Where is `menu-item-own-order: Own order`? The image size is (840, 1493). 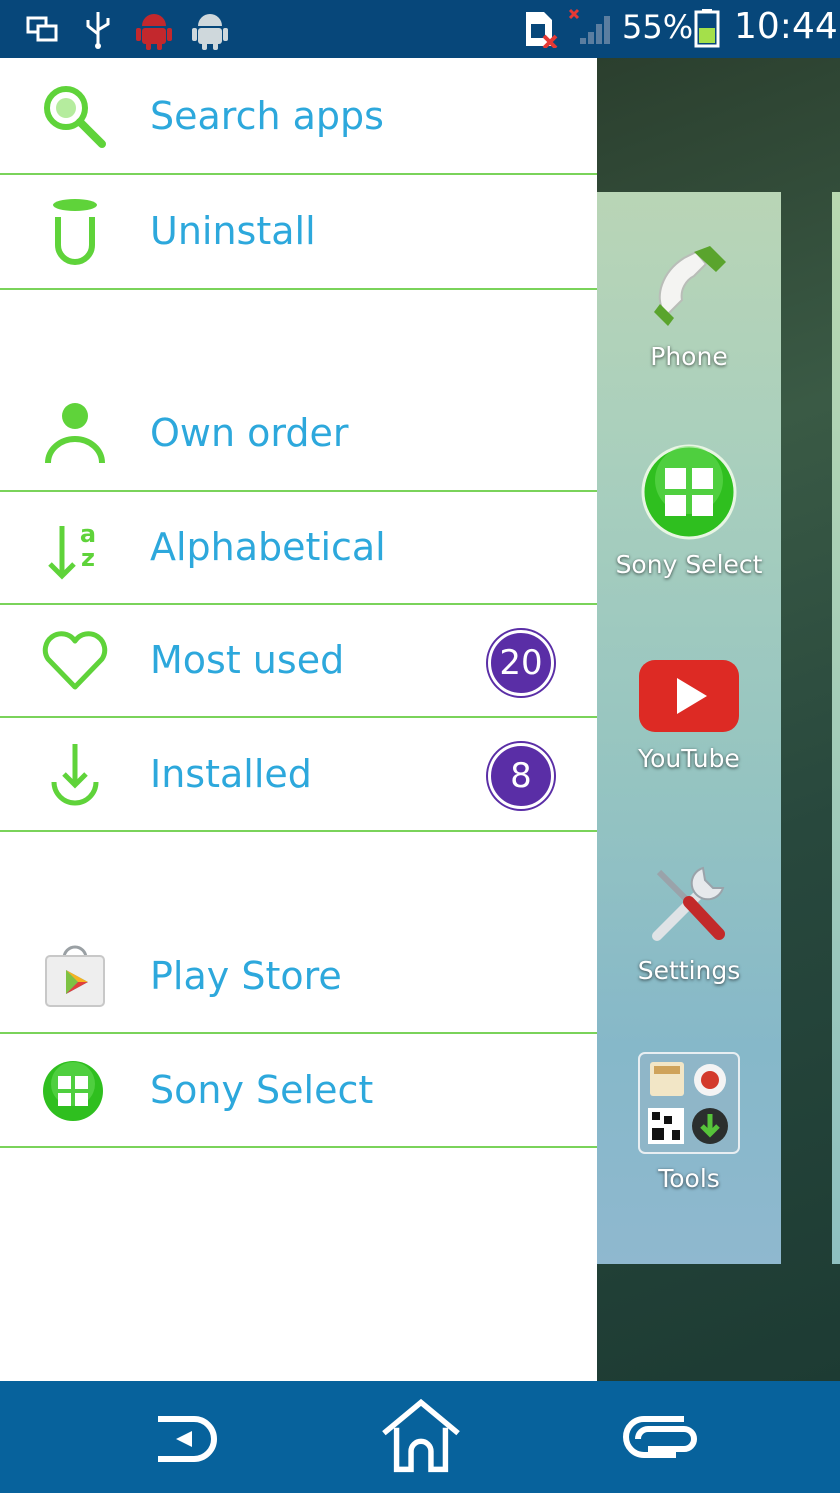
menu-item-own-order: Own order is located at coordinates (298, 434).